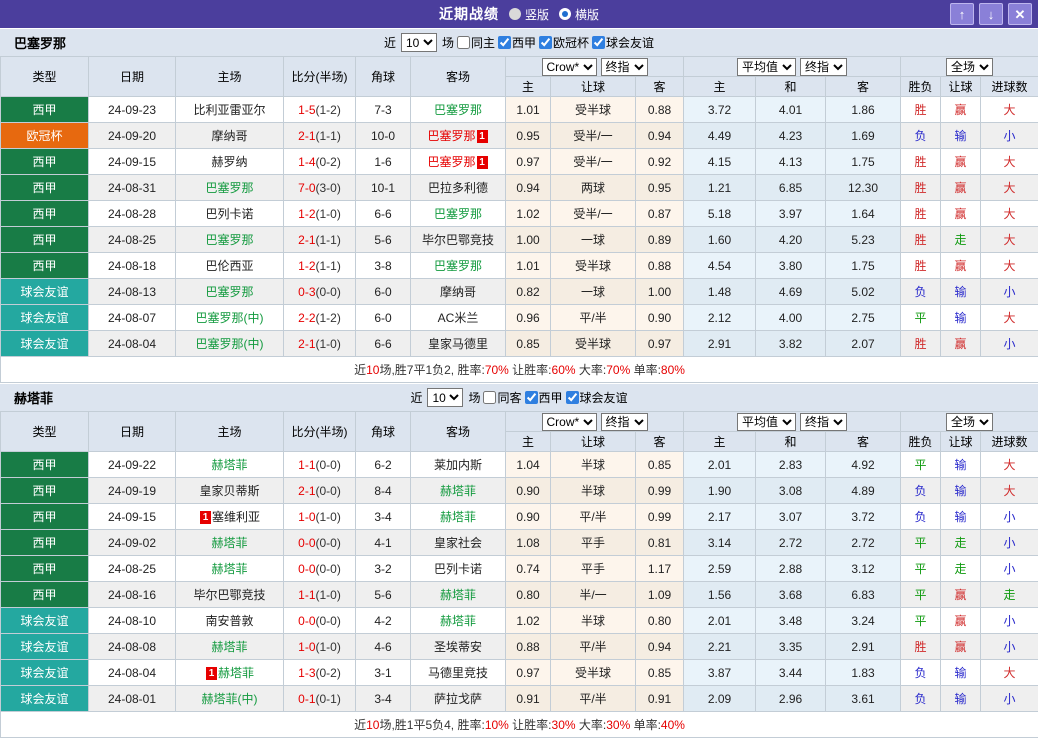 The height and width of the screenshot is (738, 1038). What do you see at coordinates (791, 491) in the screenshot?
I see `avg-draw: 3.08` at bounding box center [791, 491].